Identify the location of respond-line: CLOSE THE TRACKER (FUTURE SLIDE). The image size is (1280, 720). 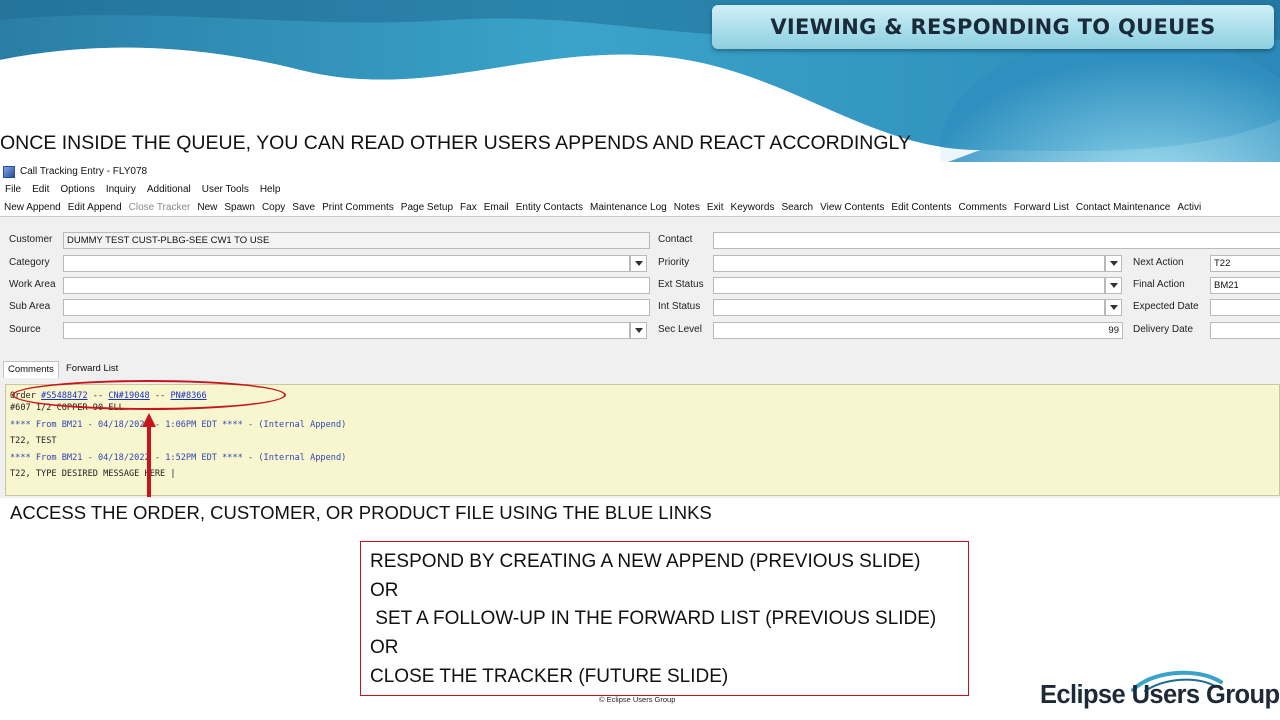
(549, 676).